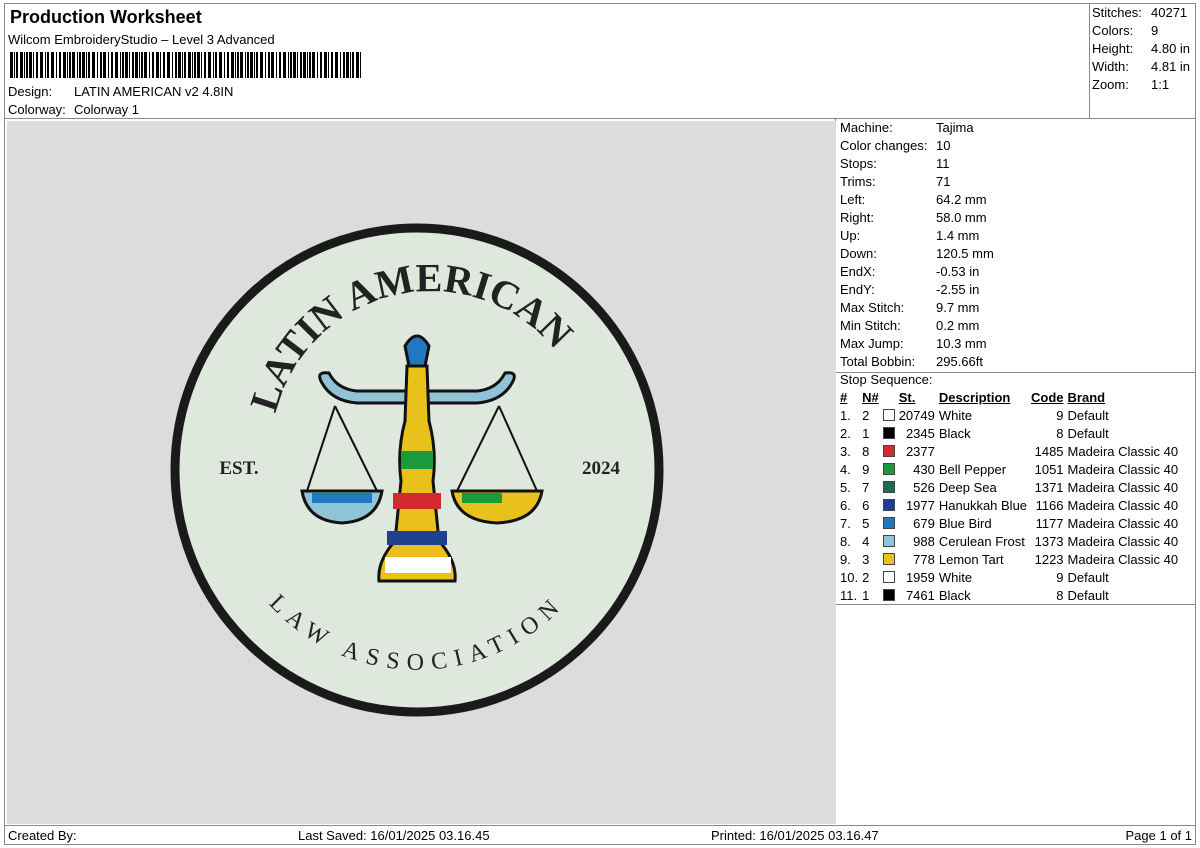  Describe the element at coordinates (1009, 470) in the screenshot. I see `table-row: 4. 9 430 Bell Pepper 1051 Madeira Classic 40` at that location.